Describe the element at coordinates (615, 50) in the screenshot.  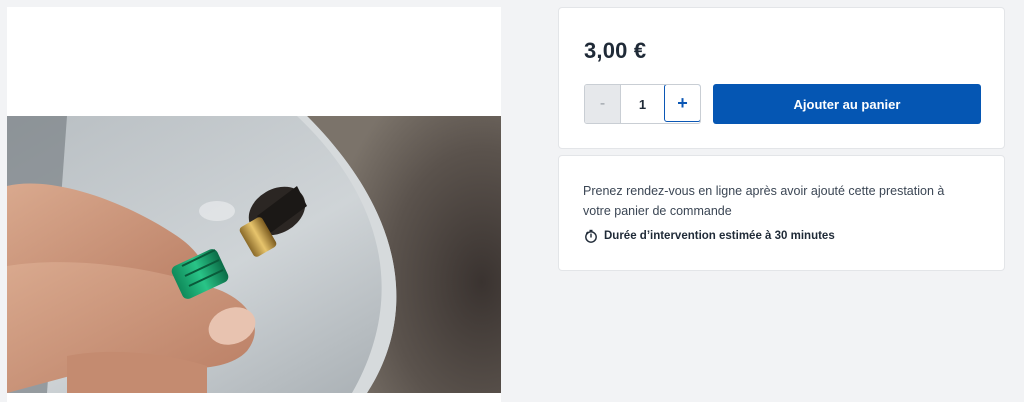
I see `product-price: 3,00 €` at that location.